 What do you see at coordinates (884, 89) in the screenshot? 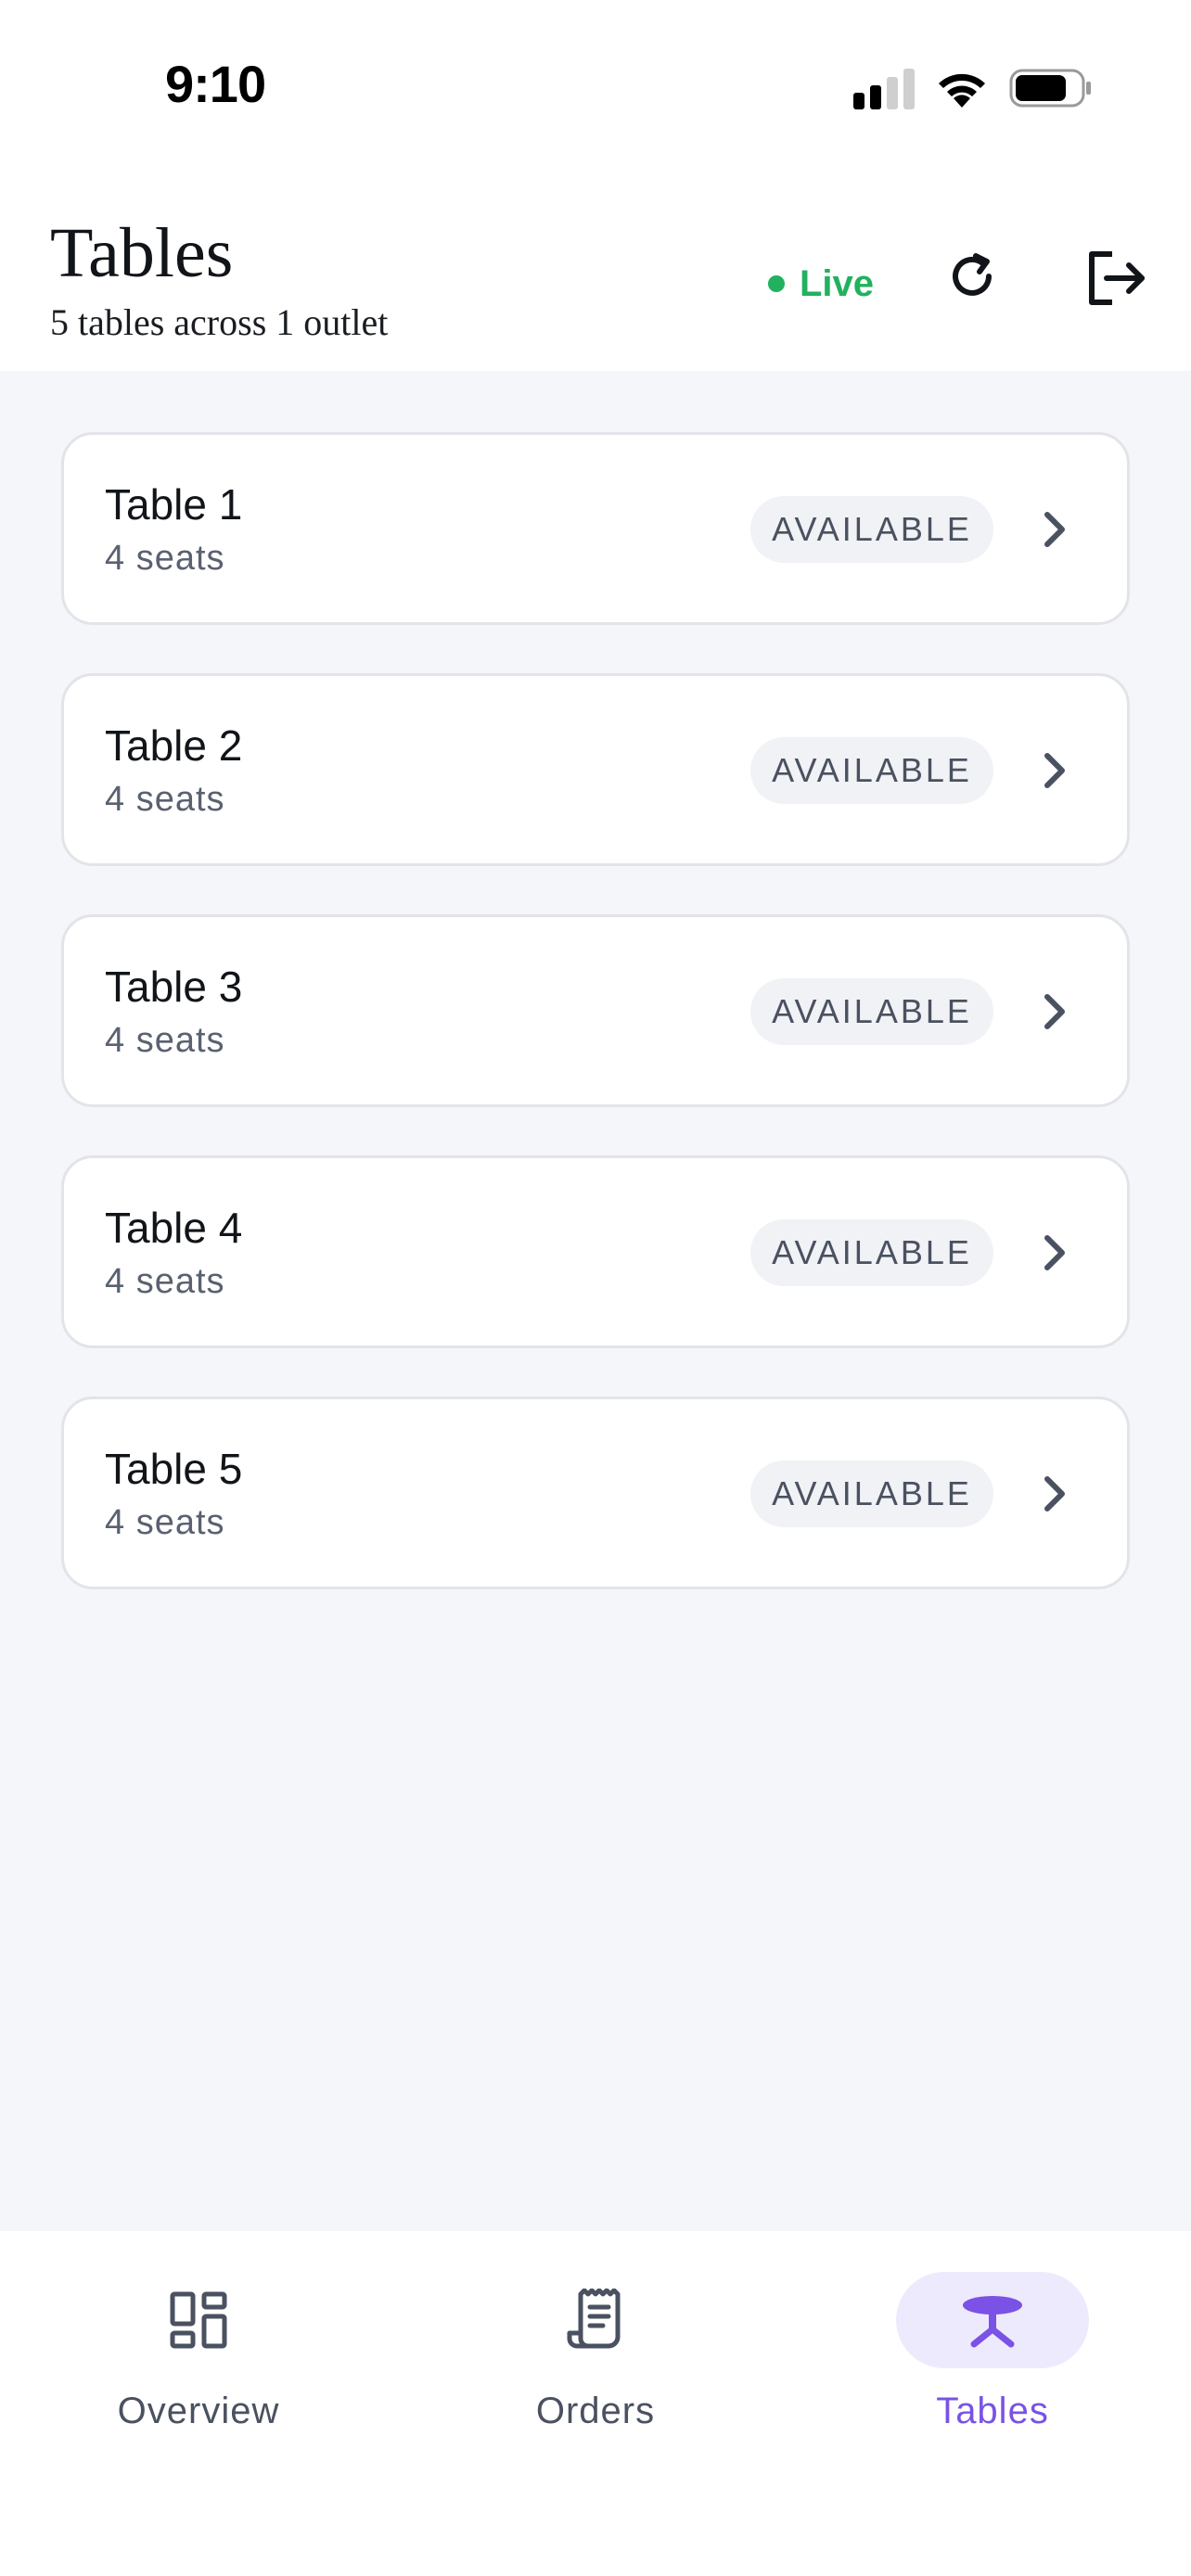
I see `cellular-signal-icon` at bounding box center [884, 89].